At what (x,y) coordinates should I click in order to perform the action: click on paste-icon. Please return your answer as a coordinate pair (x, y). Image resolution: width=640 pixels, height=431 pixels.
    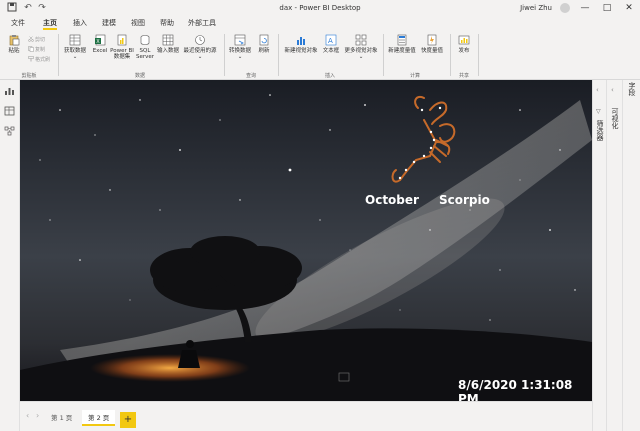
    Looking at the image, I should click on (14, 40).